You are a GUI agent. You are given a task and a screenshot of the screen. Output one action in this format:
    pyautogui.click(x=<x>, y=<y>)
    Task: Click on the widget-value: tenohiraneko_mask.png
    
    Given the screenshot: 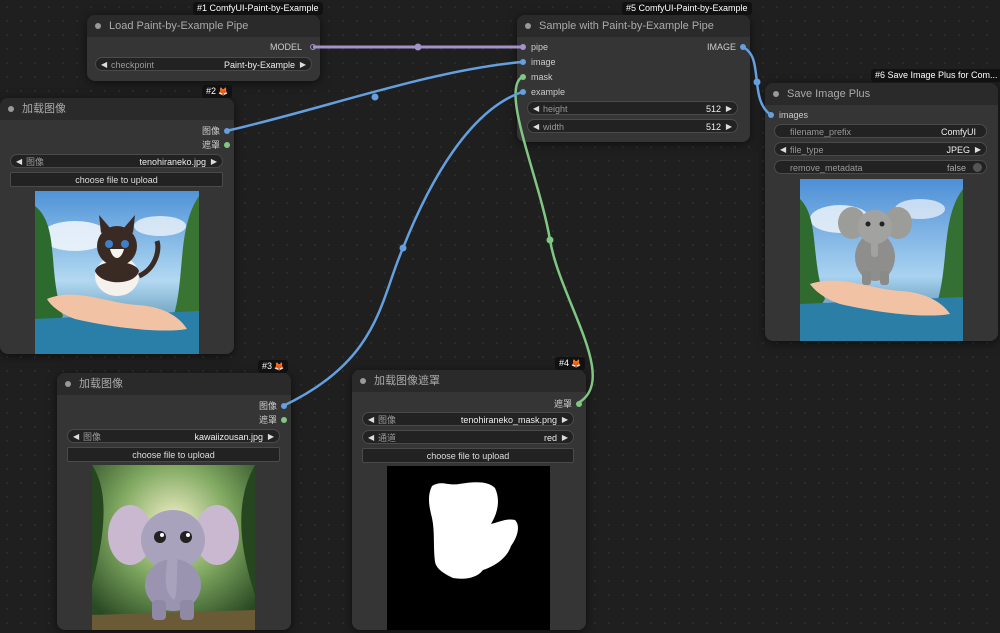 What is the action you would take?
    pyautogui.click(x=508, y=420)
    